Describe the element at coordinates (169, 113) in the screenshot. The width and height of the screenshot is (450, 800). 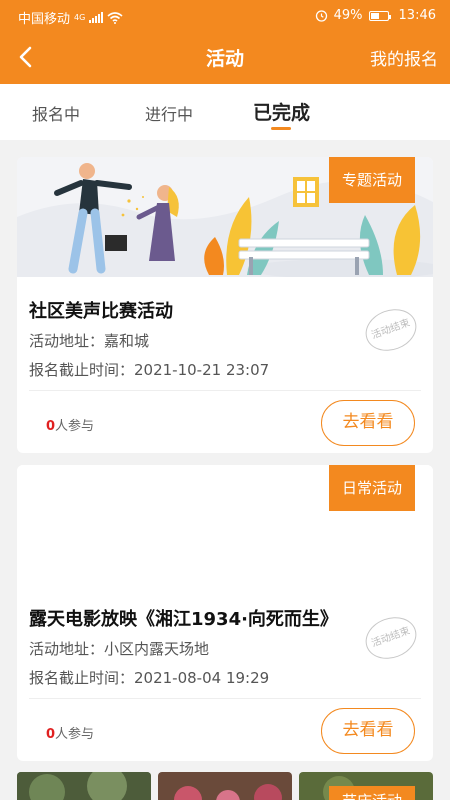
I see `tab-in-progress: 进行中` at that location.